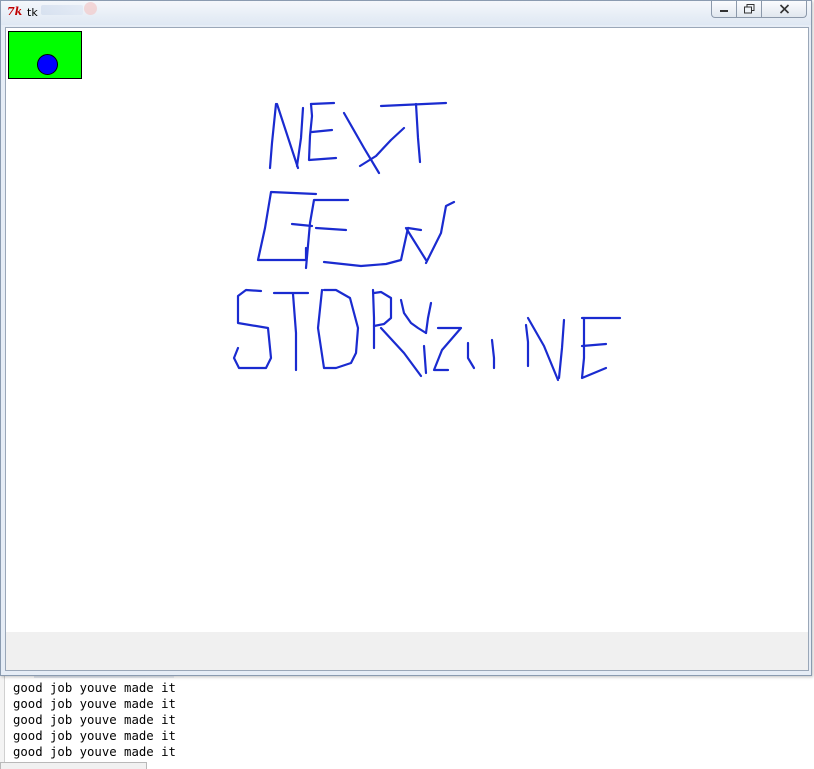  What do you see at coordinates (15, 11) in the screenshot?
I see `tk-feather-icon: 7k` at bounding box center [15, 11].